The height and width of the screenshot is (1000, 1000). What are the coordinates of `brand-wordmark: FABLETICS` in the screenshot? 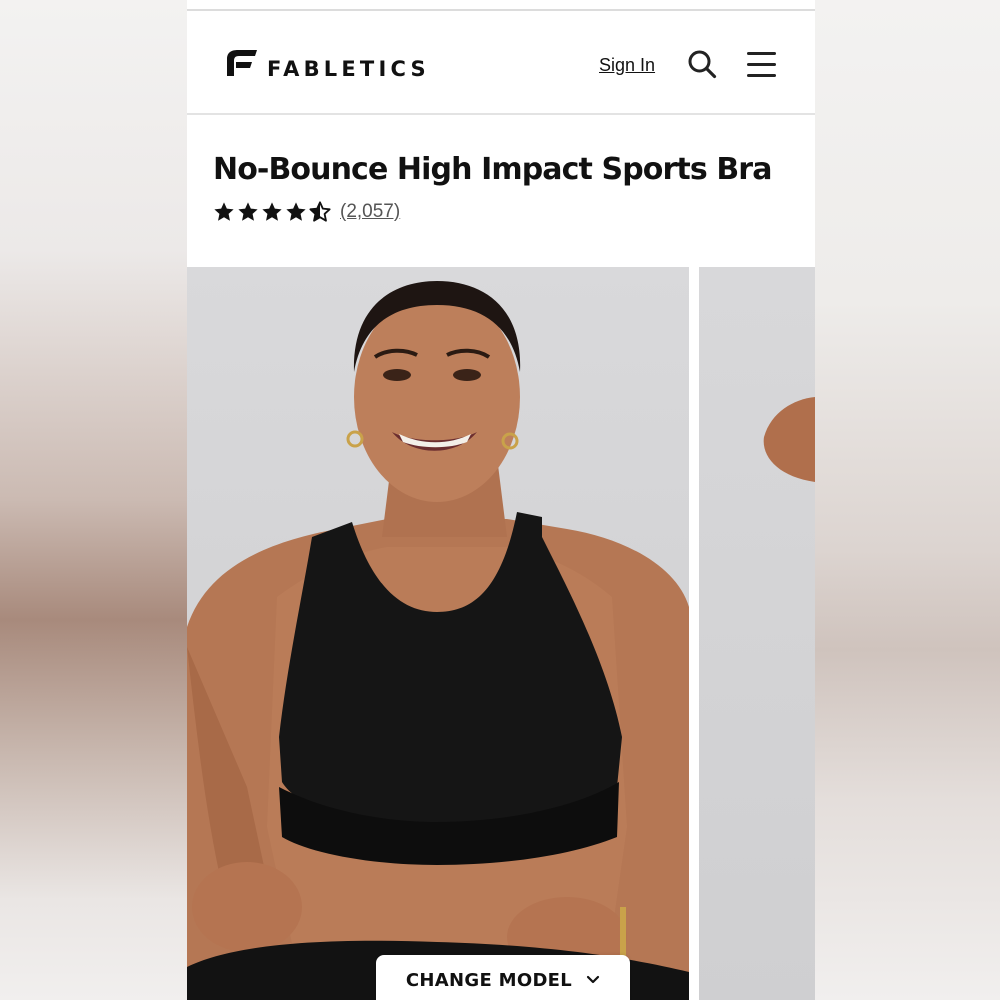 It's located at (348, 69).